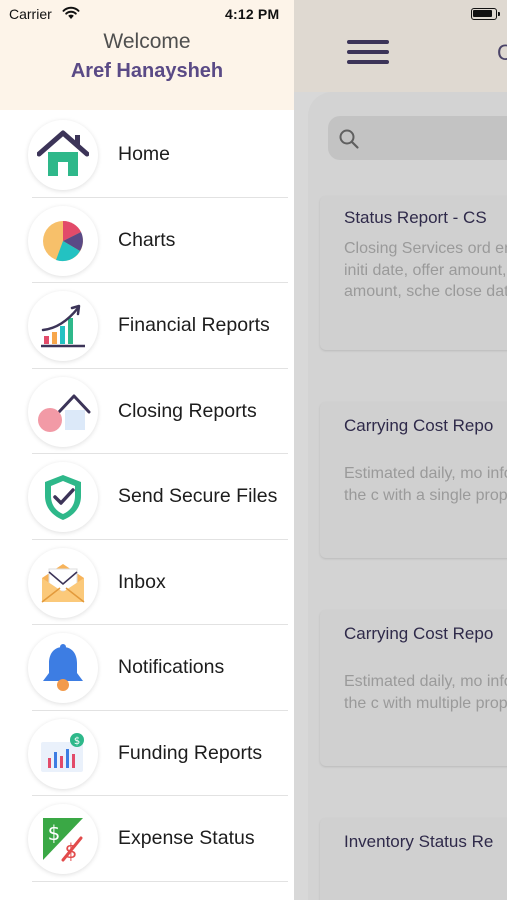 This screenshot has width=507, height=900. What do you see at coordinates (417, 138) in the screenshot?
I see `search-input` at bounding box center [417, 138].